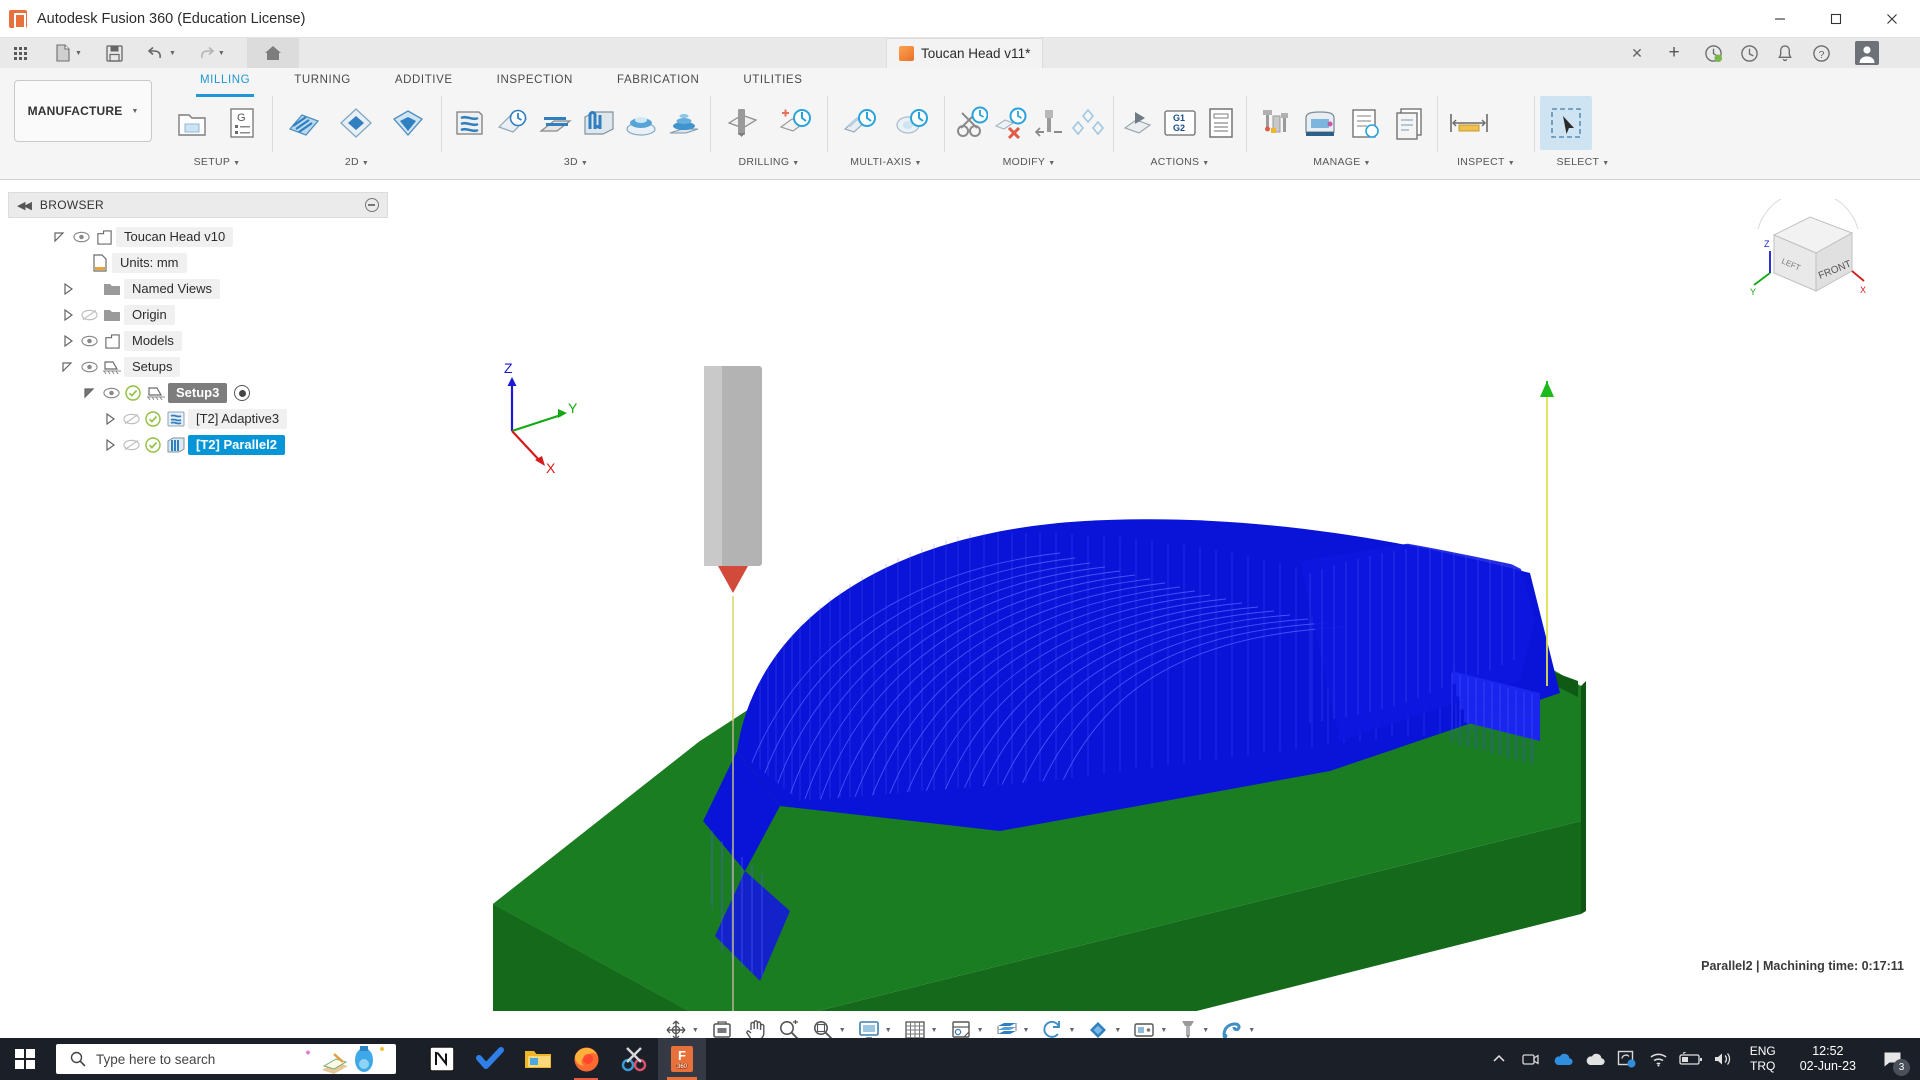  Describe the element at coordinates (198, 315) in the screenshot. I see `tree-item-origin: Origin` at that location.